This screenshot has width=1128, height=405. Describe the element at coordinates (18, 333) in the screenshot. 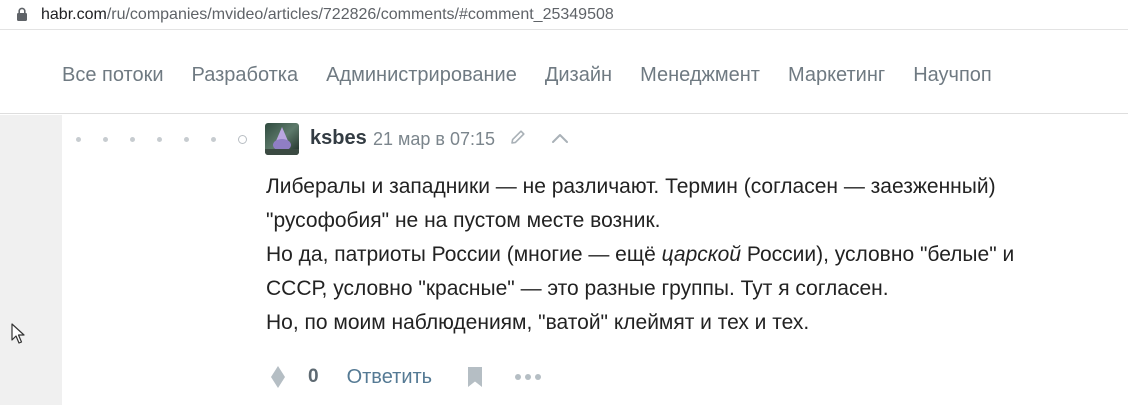

I see `mouse-cursor-icon` at that location.